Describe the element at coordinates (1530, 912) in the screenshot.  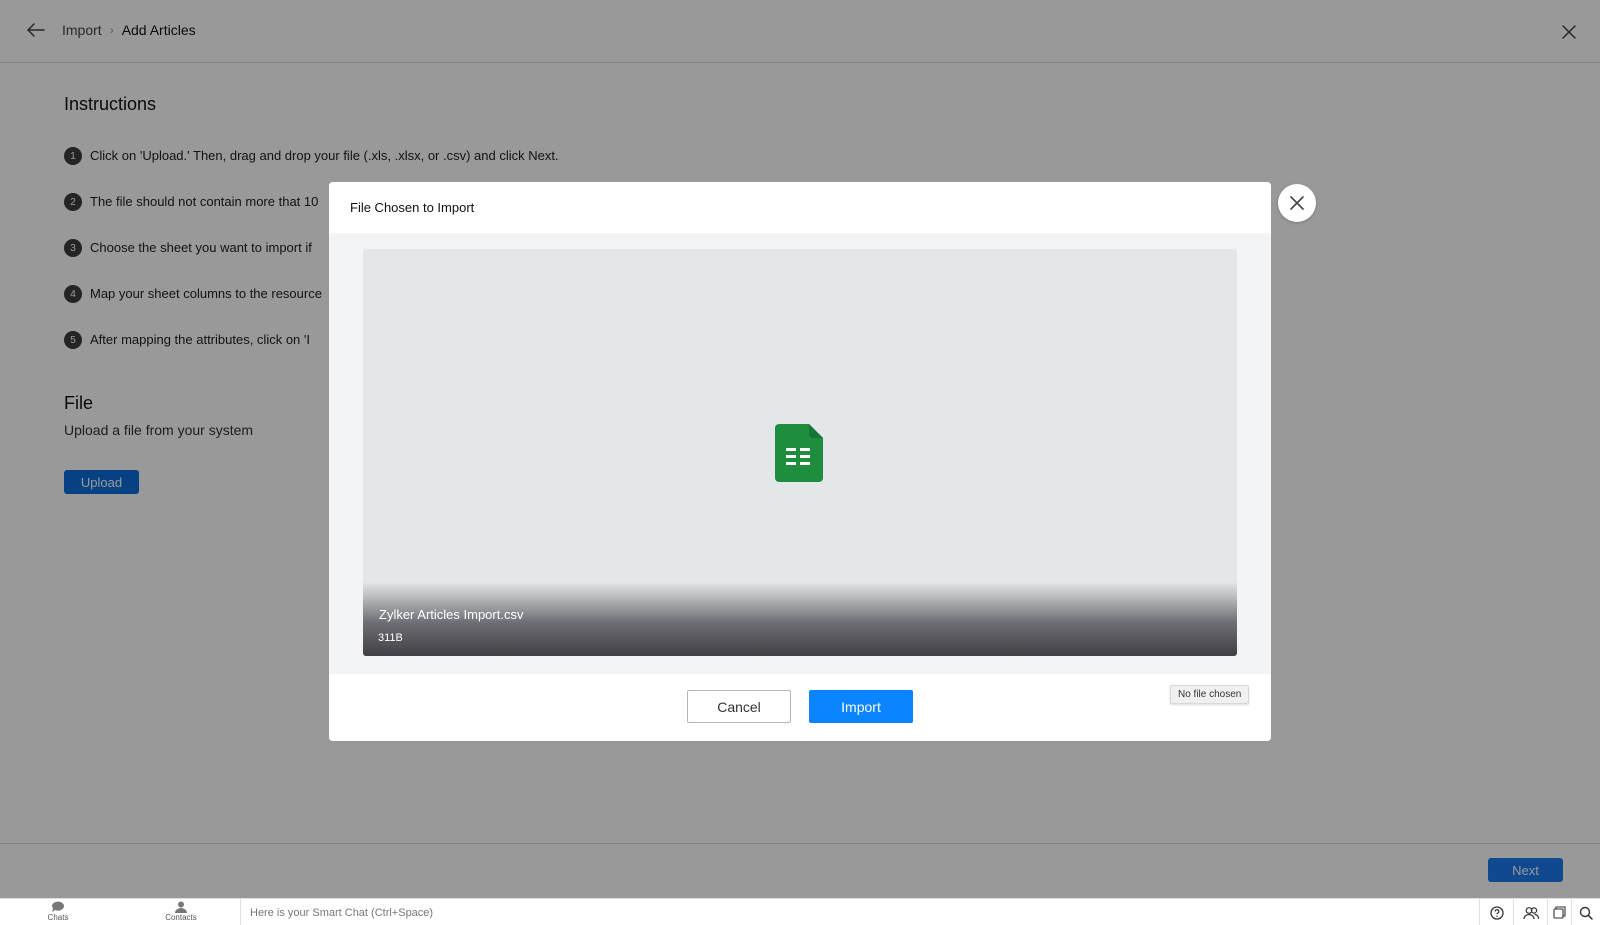
I see `group-users-icon` at that location.